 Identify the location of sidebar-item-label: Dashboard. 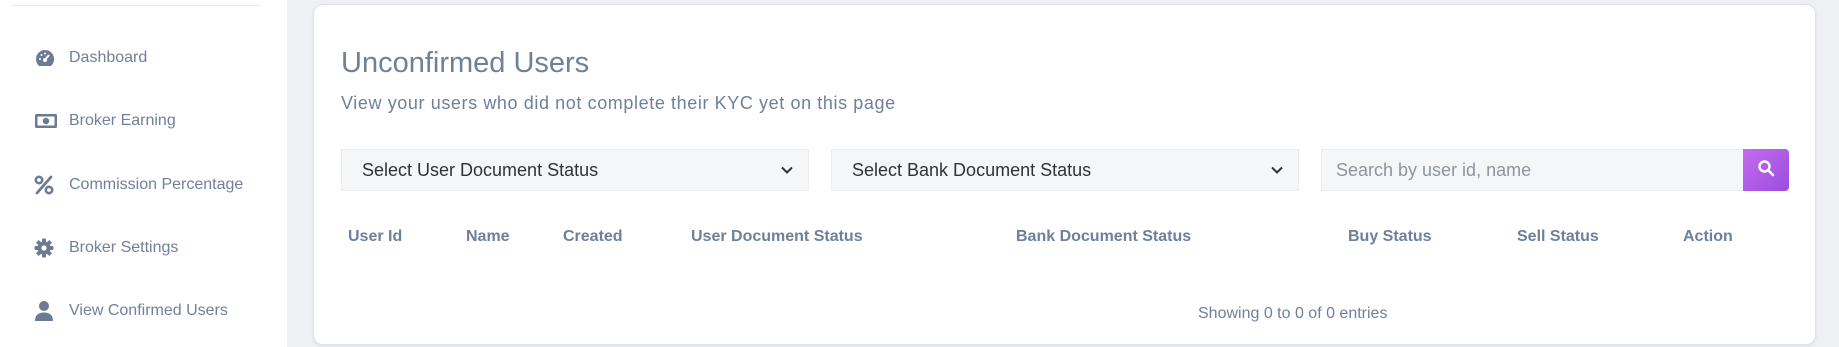
(108, 57).